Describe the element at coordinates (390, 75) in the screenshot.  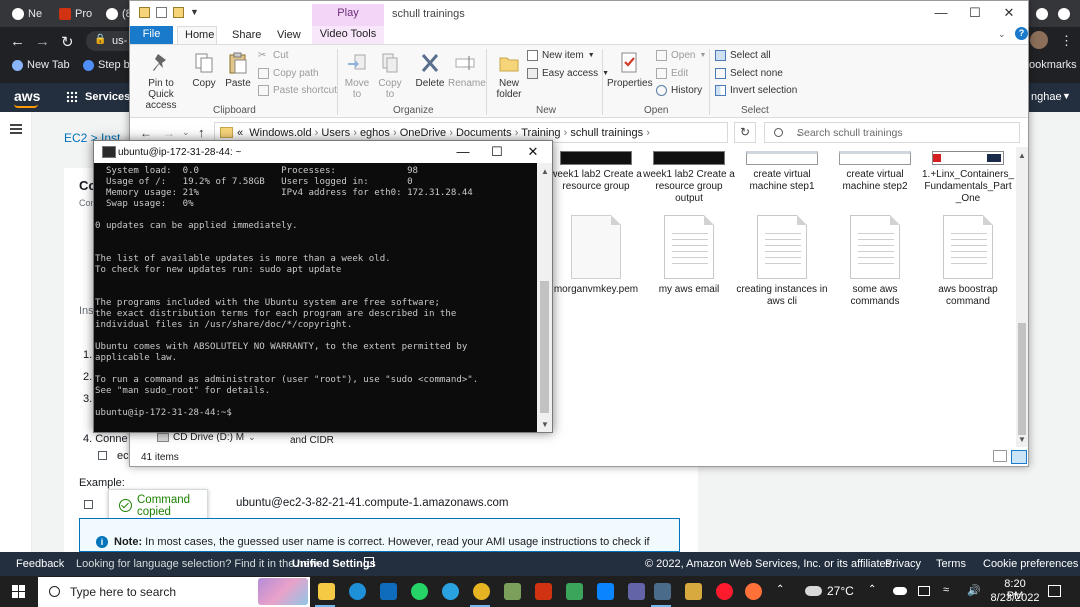
I see `copy-to-button: Copy to` at that location.